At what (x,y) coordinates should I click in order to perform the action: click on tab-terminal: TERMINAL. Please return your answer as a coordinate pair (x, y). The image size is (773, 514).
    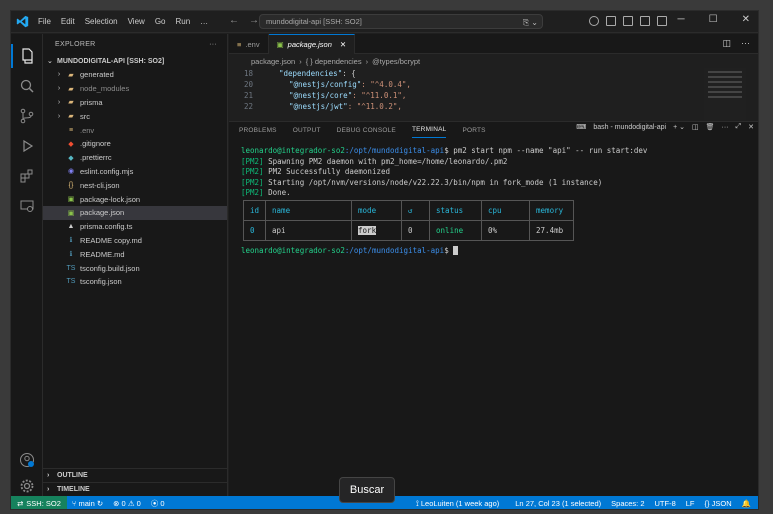
    Looking at the image, I should click on (429, 130).